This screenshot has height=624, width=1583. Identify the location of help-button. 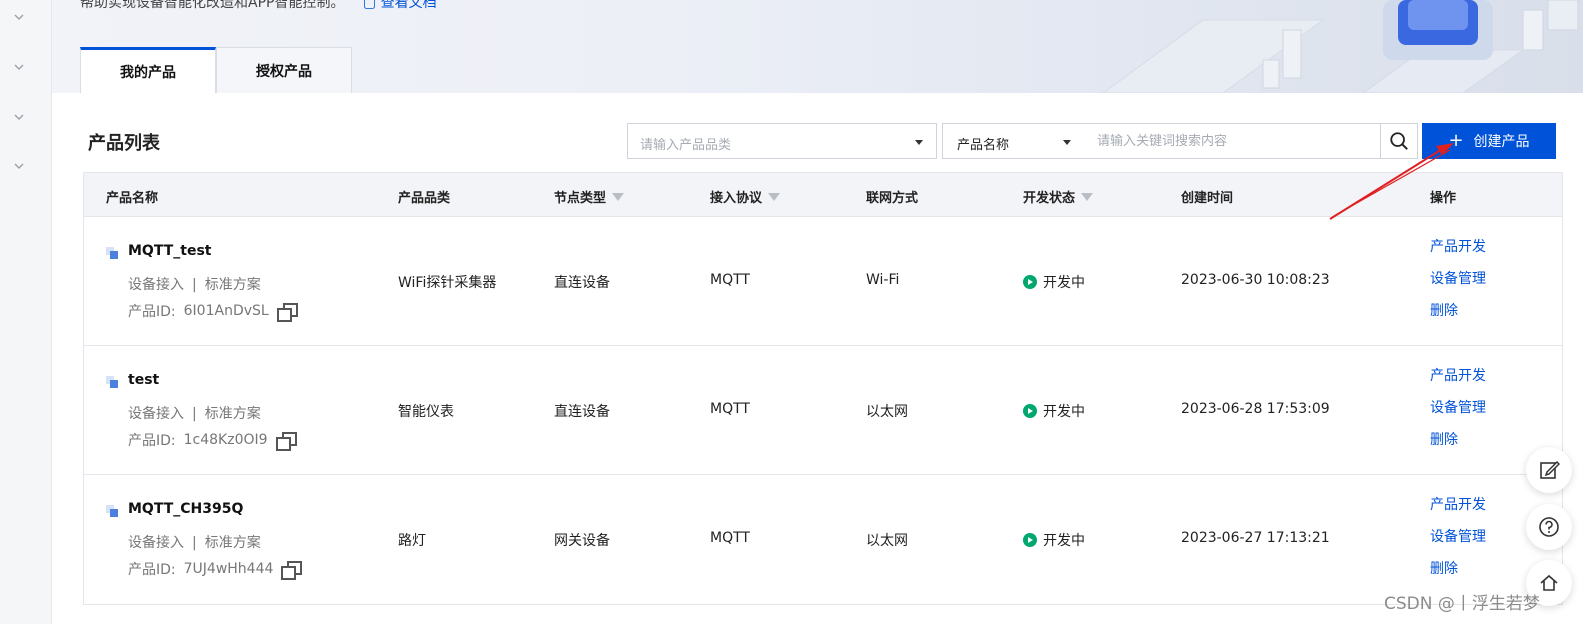
(1549, 527).